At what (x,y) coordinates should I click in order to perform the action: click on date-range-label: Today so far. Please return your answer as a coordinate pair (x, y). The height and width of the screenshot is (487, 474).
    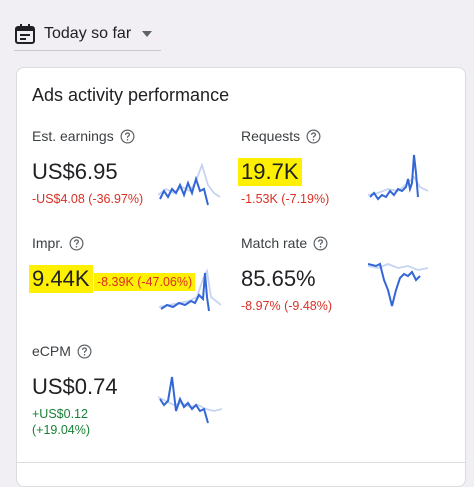
    Looking at the image, I should click on (88, 33).